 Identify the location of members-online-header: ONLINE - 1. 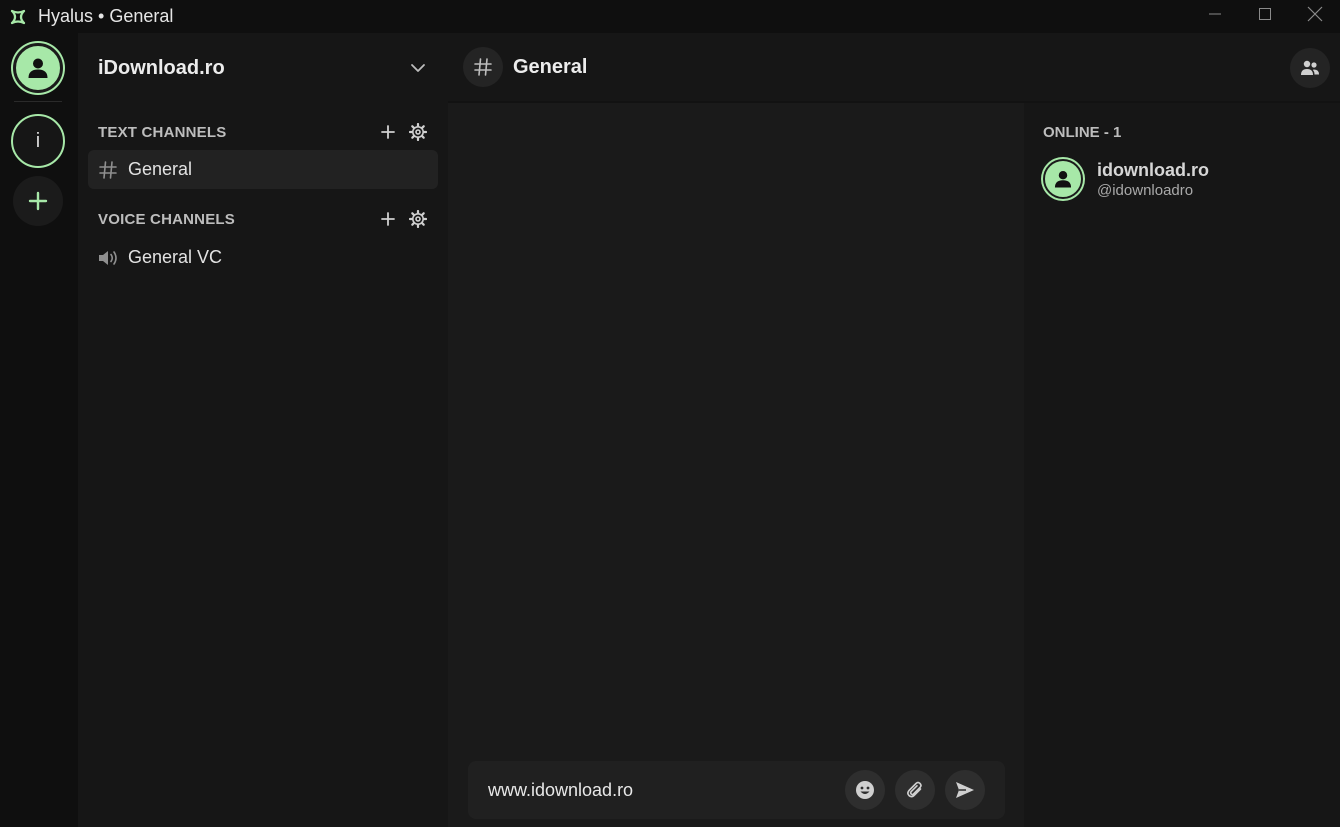
(1082, 132).